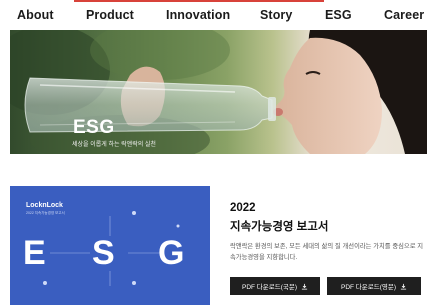 The height and width of the screenshot is (305, 427). I want to click on hero-subtitle: 세상을 이롭게 하는 락앤락의 실천, so click(114, 145).